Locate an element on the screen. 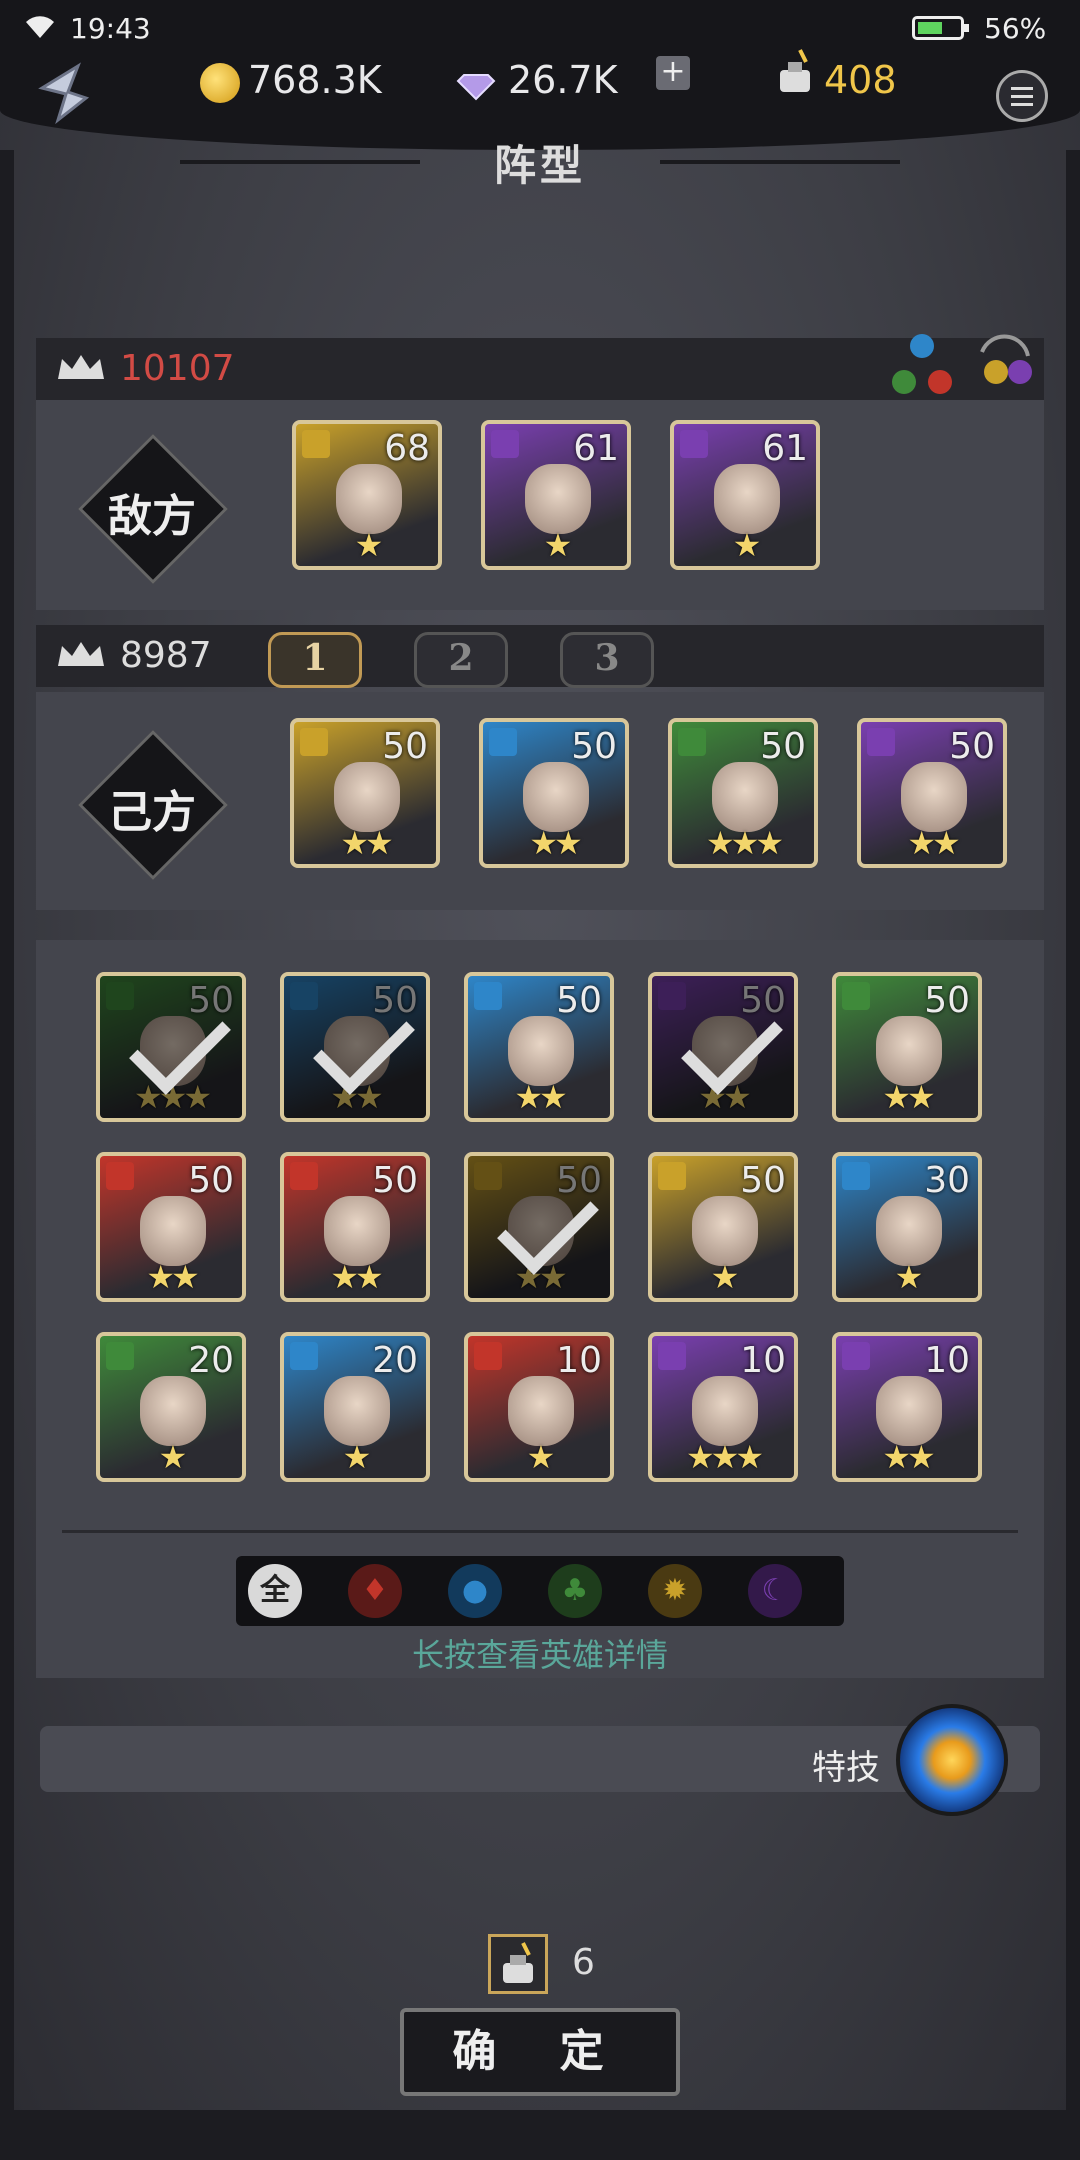 The image size is (1080, 2160). enemy-hero-card: 68 ★ is located at coordinates (367, 495).